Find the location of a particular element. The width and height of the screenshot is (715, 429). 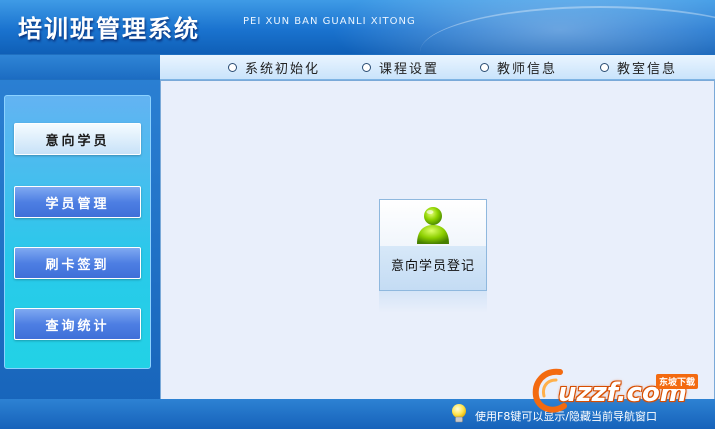

watermark-badge: 东坡下载 is located at coordinates (677, 381).